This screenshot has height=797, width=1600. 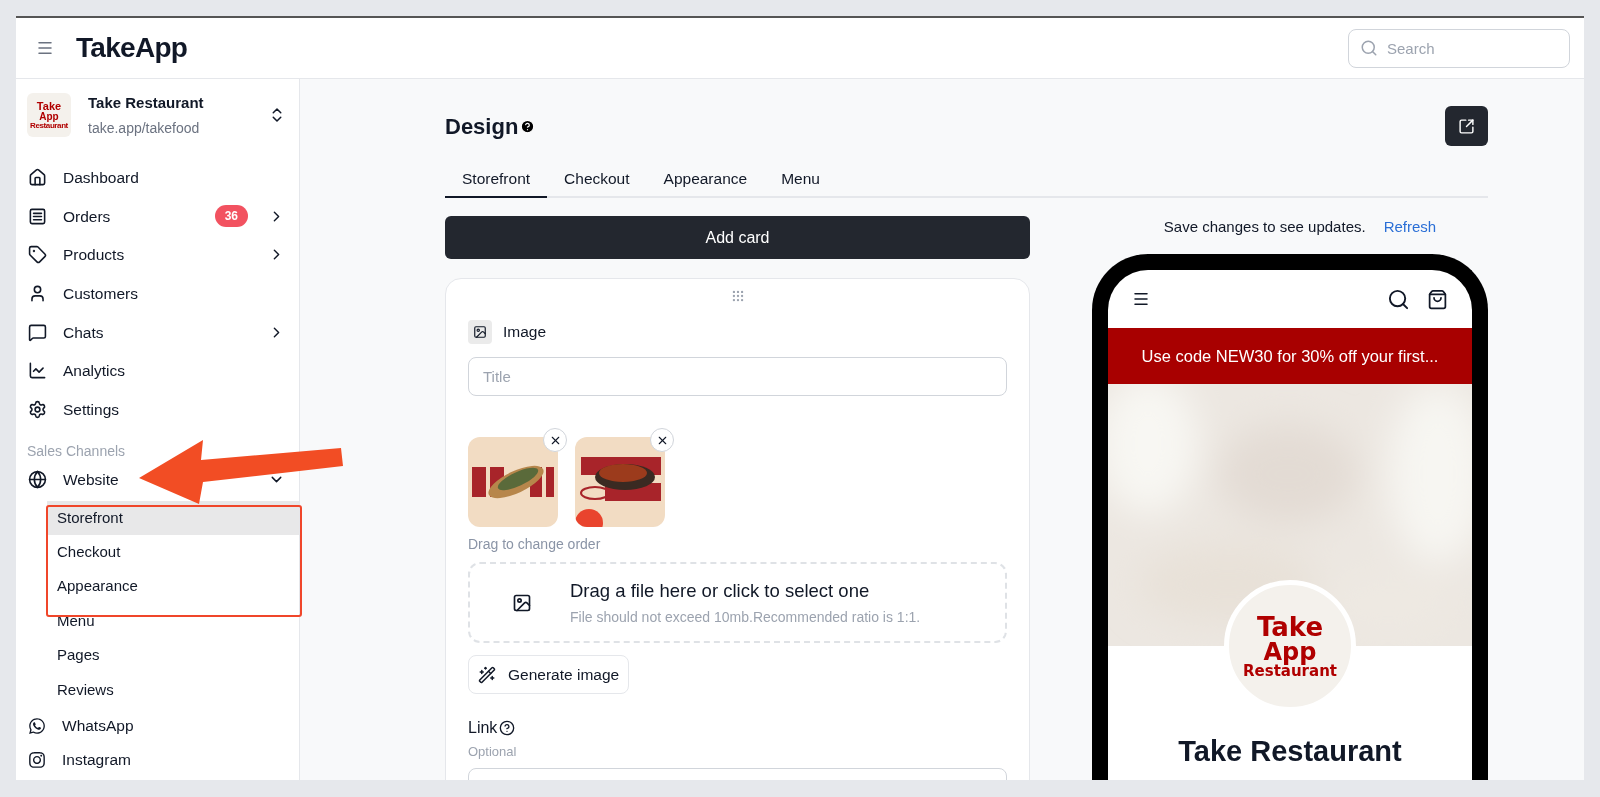 What do you see at coordinates (1264, 226) in the screenshot?
I see `preview-notice: Save changes to see updates.` at bounding box center [1264, 226].